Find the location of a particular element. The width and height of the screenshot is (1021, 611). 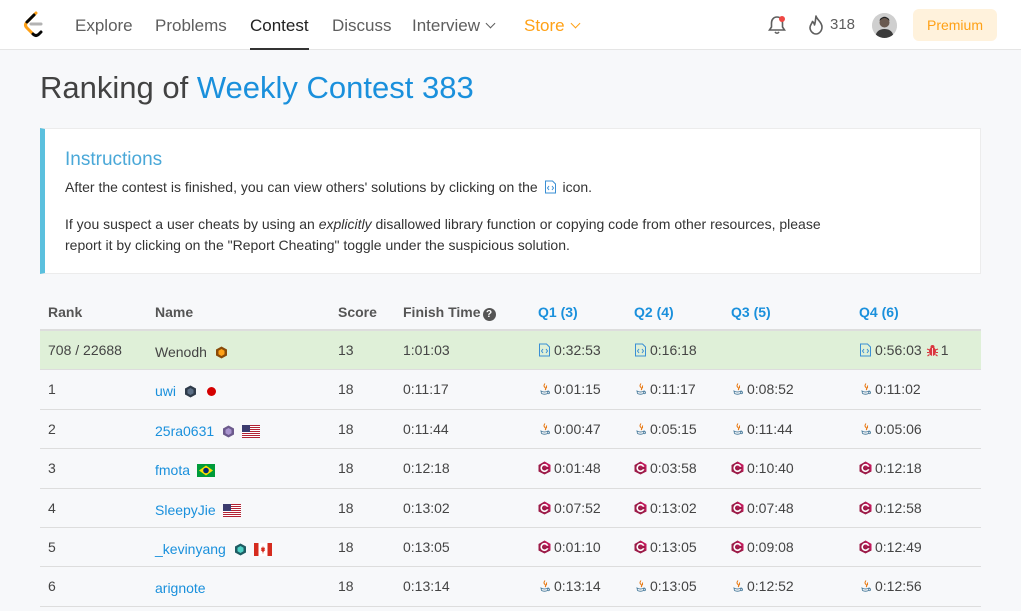

nav-interview: Interview is located at coordinates (454, 25).